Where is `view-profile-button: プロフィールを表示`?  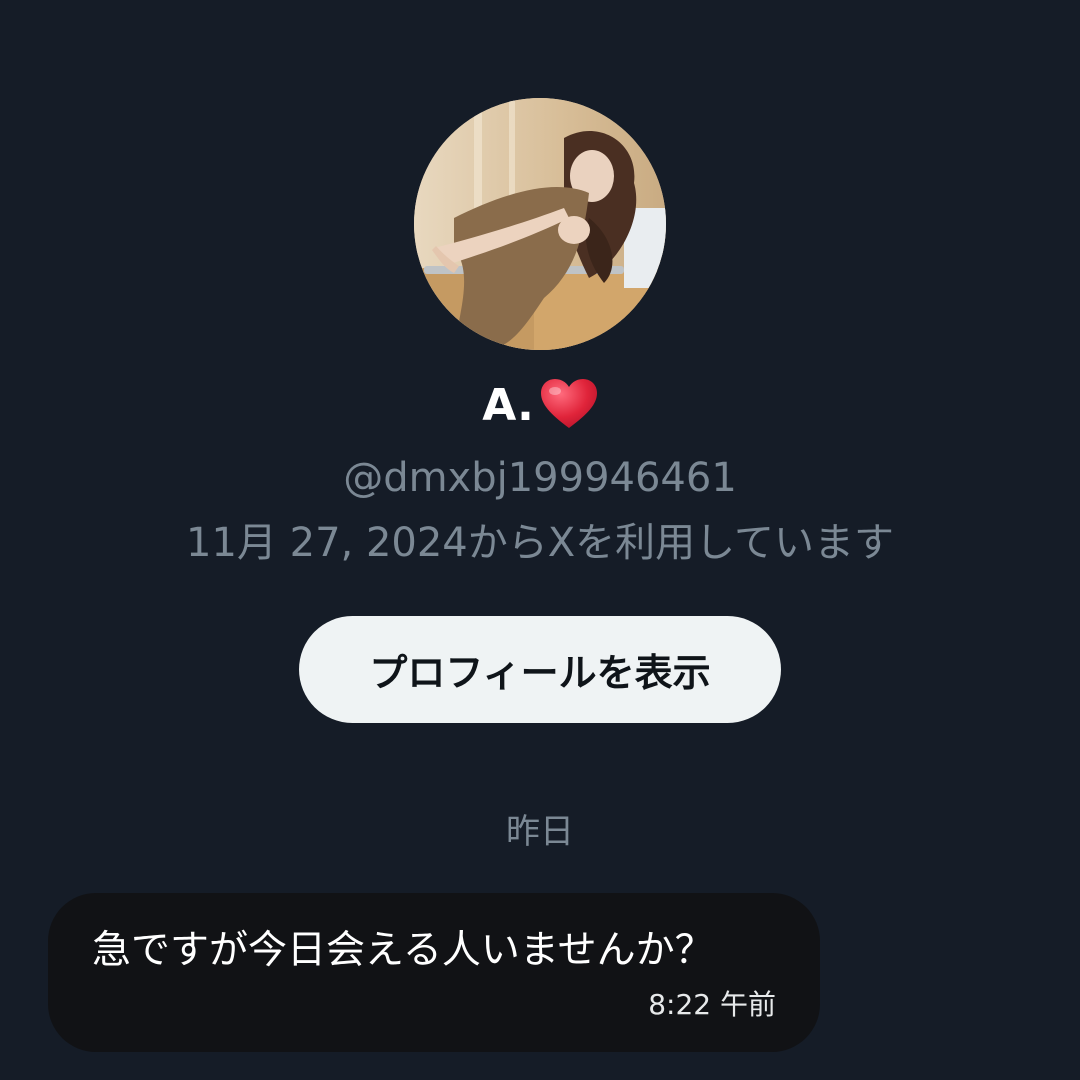 view-profile-button: プロフィールを表示 is located at coordinates (540, 669).